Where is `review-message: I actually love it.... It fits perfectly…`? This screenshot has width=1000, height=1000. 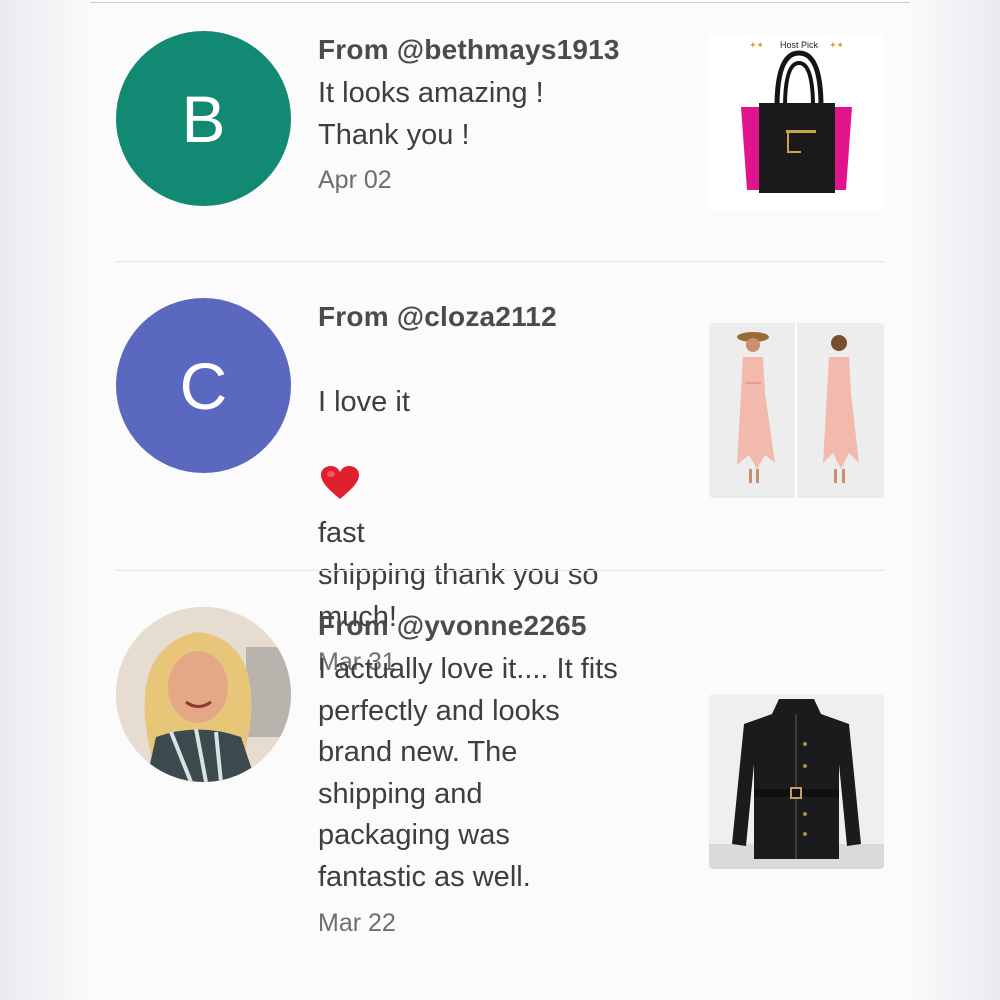 review-message: I actually love it.... It fits perfectly… is located at coordinates (468, 773).